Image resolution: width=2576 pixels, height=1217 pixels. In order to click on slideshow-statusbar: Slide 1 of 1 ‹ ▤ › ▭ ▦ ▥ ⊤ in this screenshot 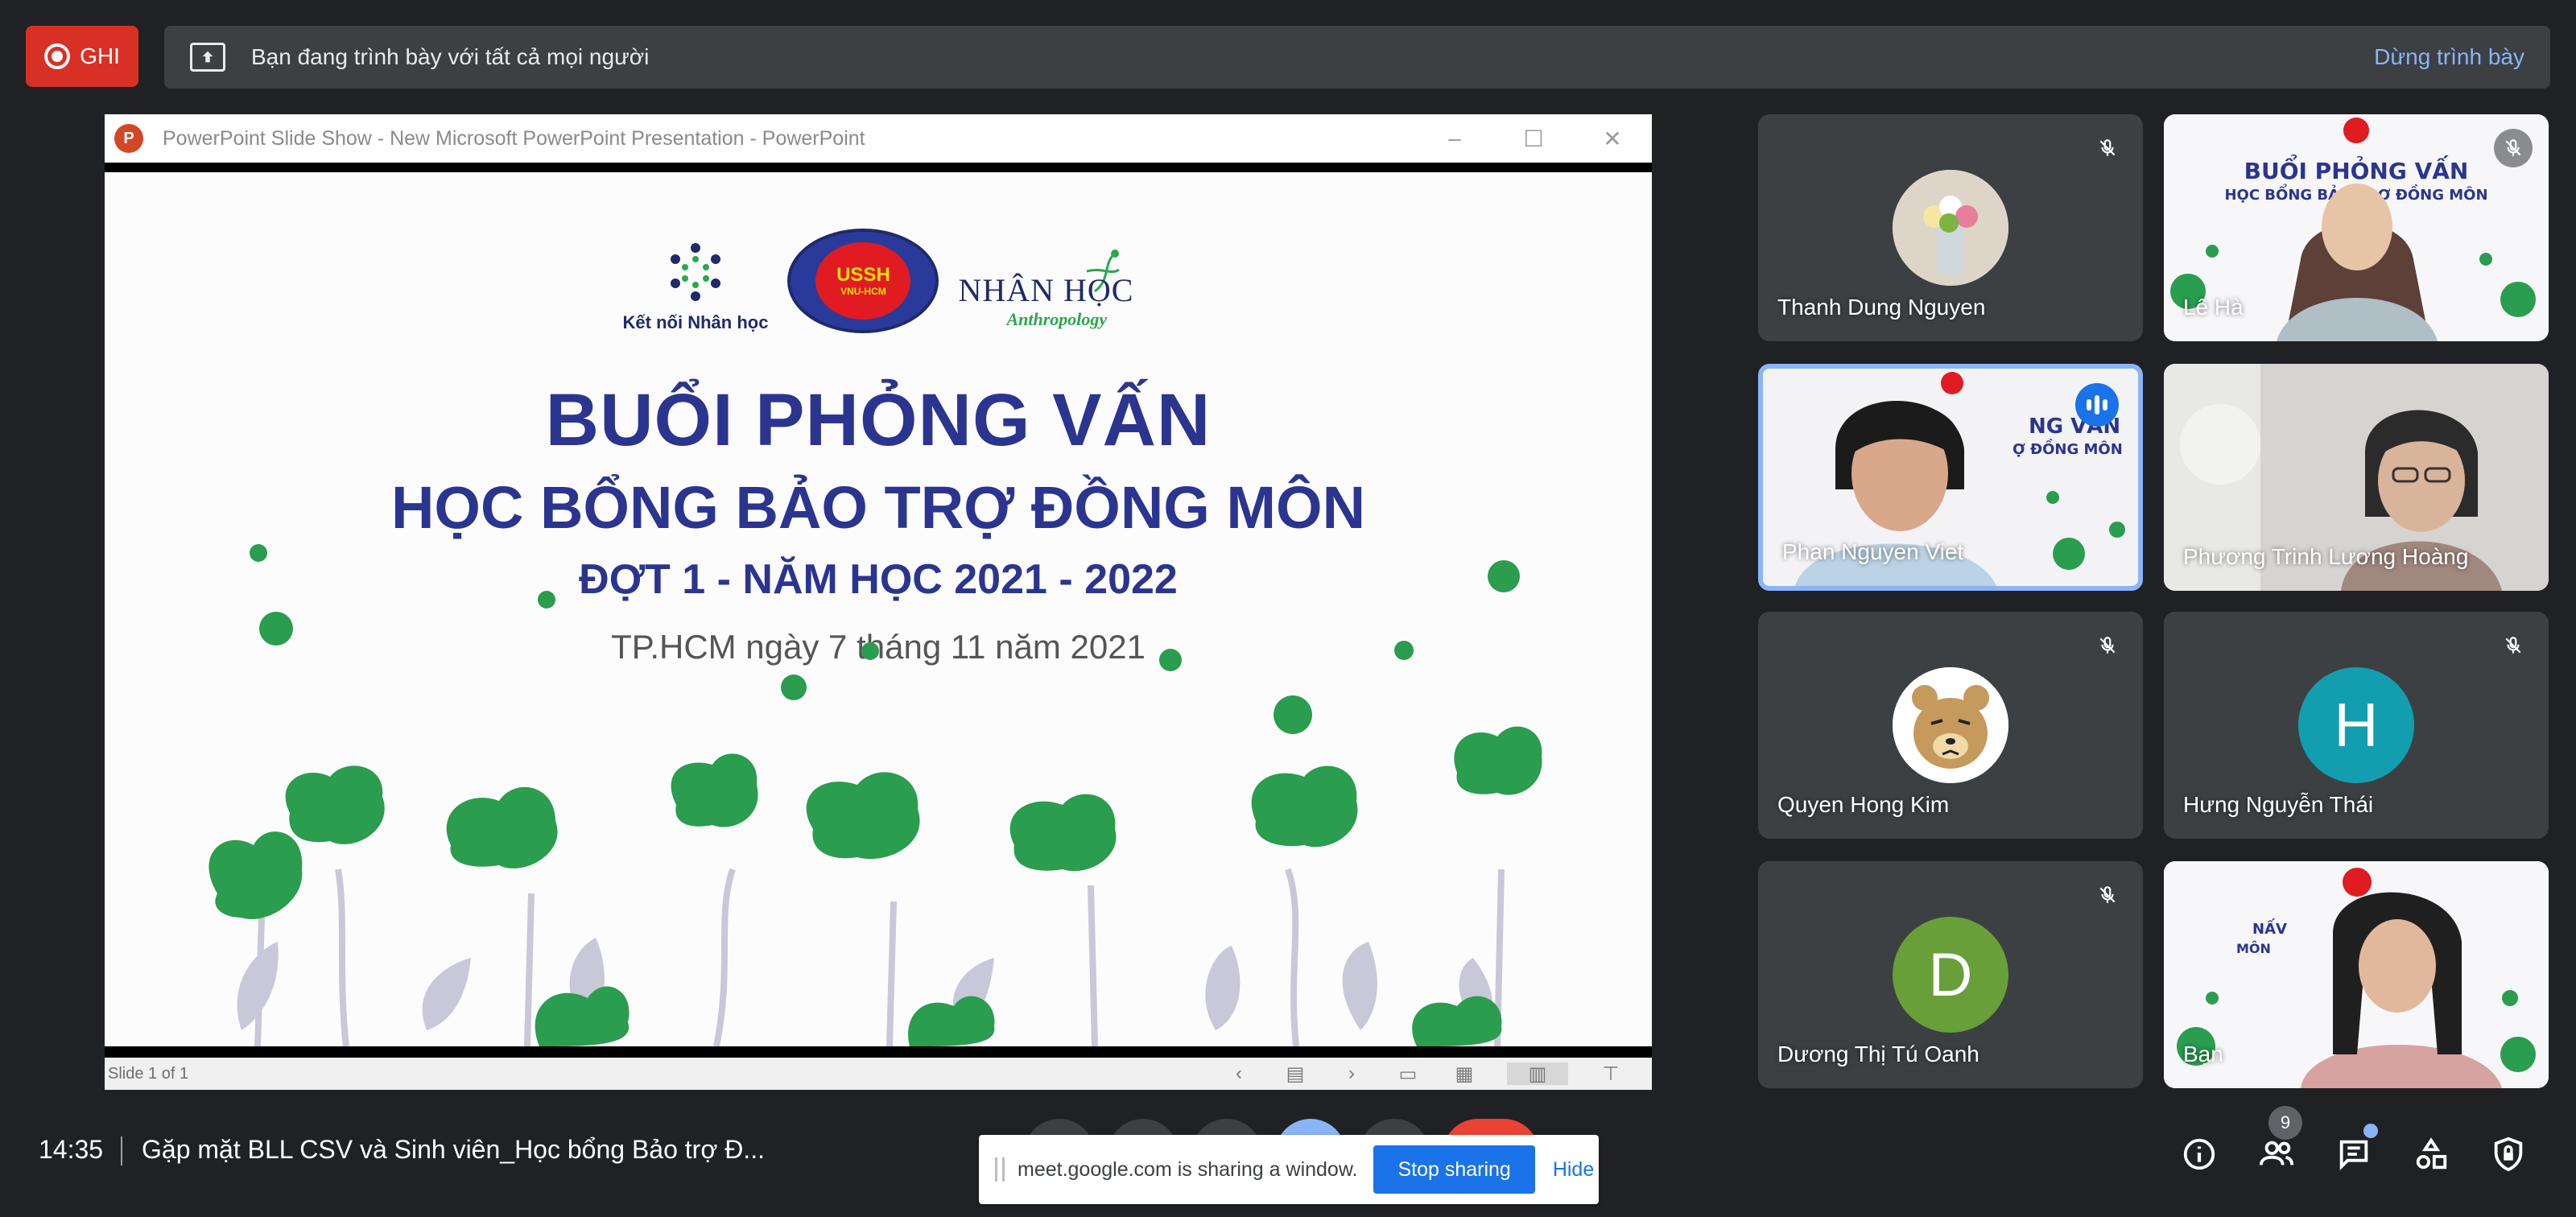, I will do `click(878, 1074)`.